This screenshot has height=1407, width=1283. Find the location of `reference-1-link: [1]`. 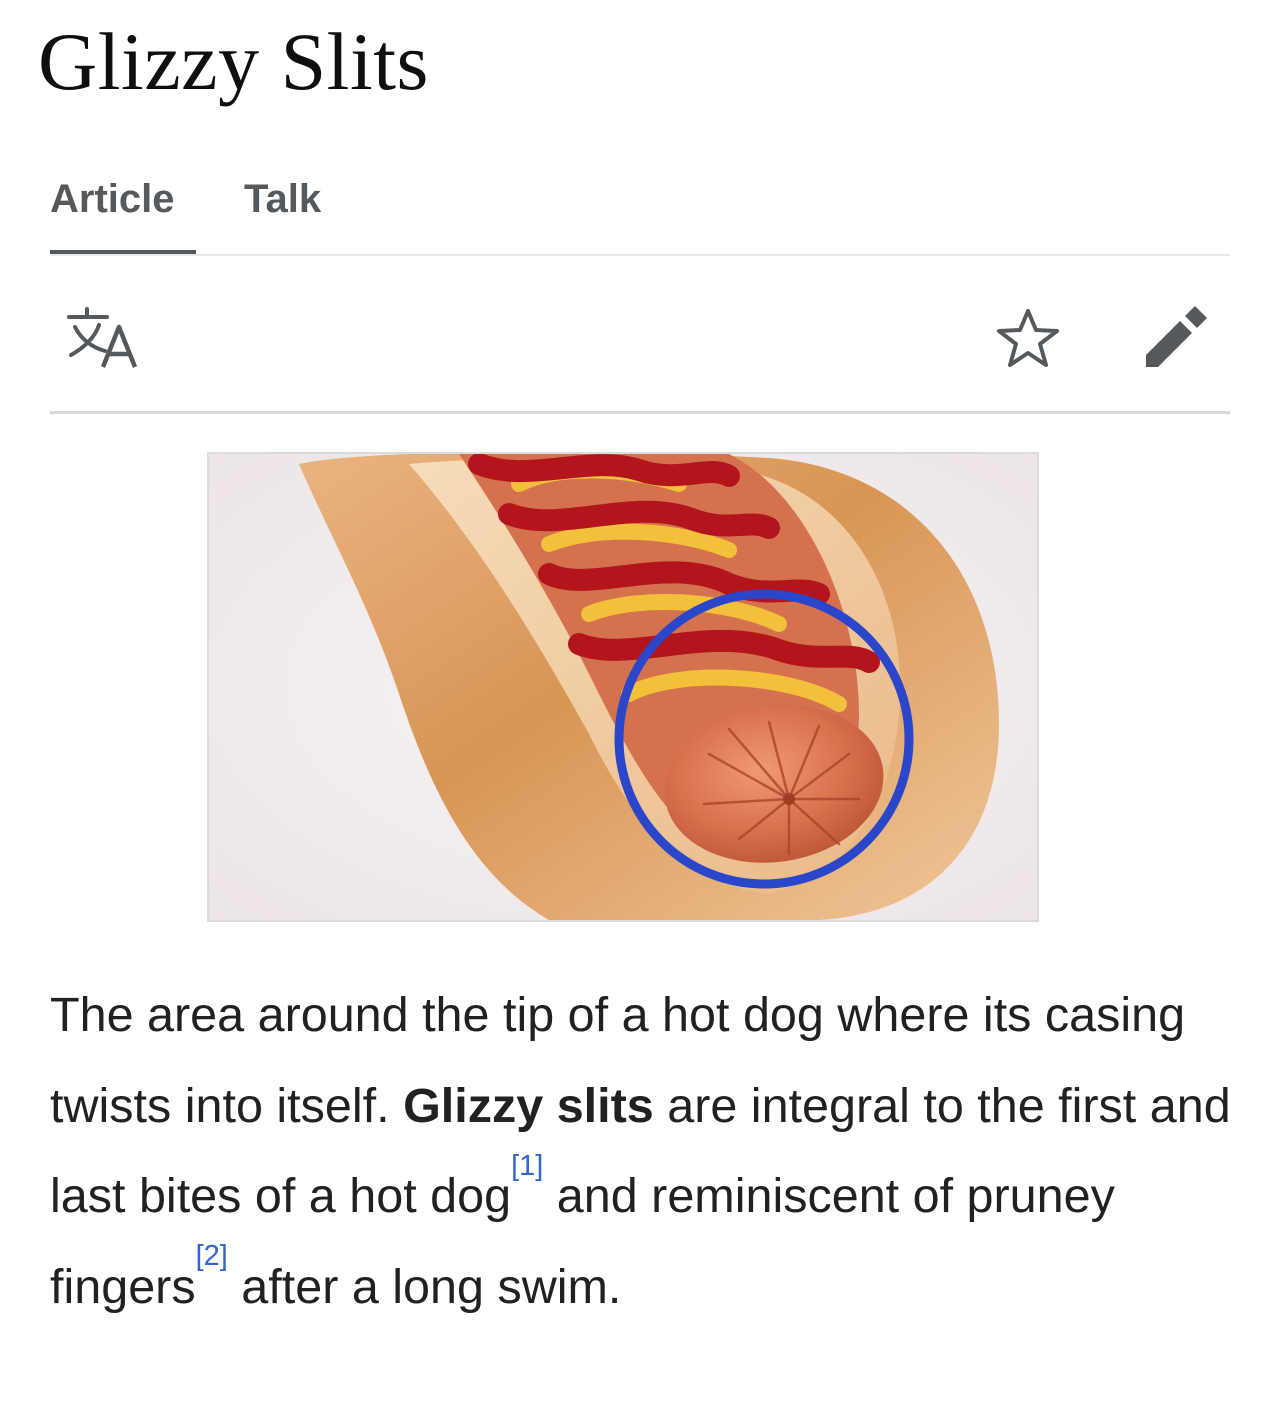

reference-1-link: [1] is located at coordinates (527, 1166).